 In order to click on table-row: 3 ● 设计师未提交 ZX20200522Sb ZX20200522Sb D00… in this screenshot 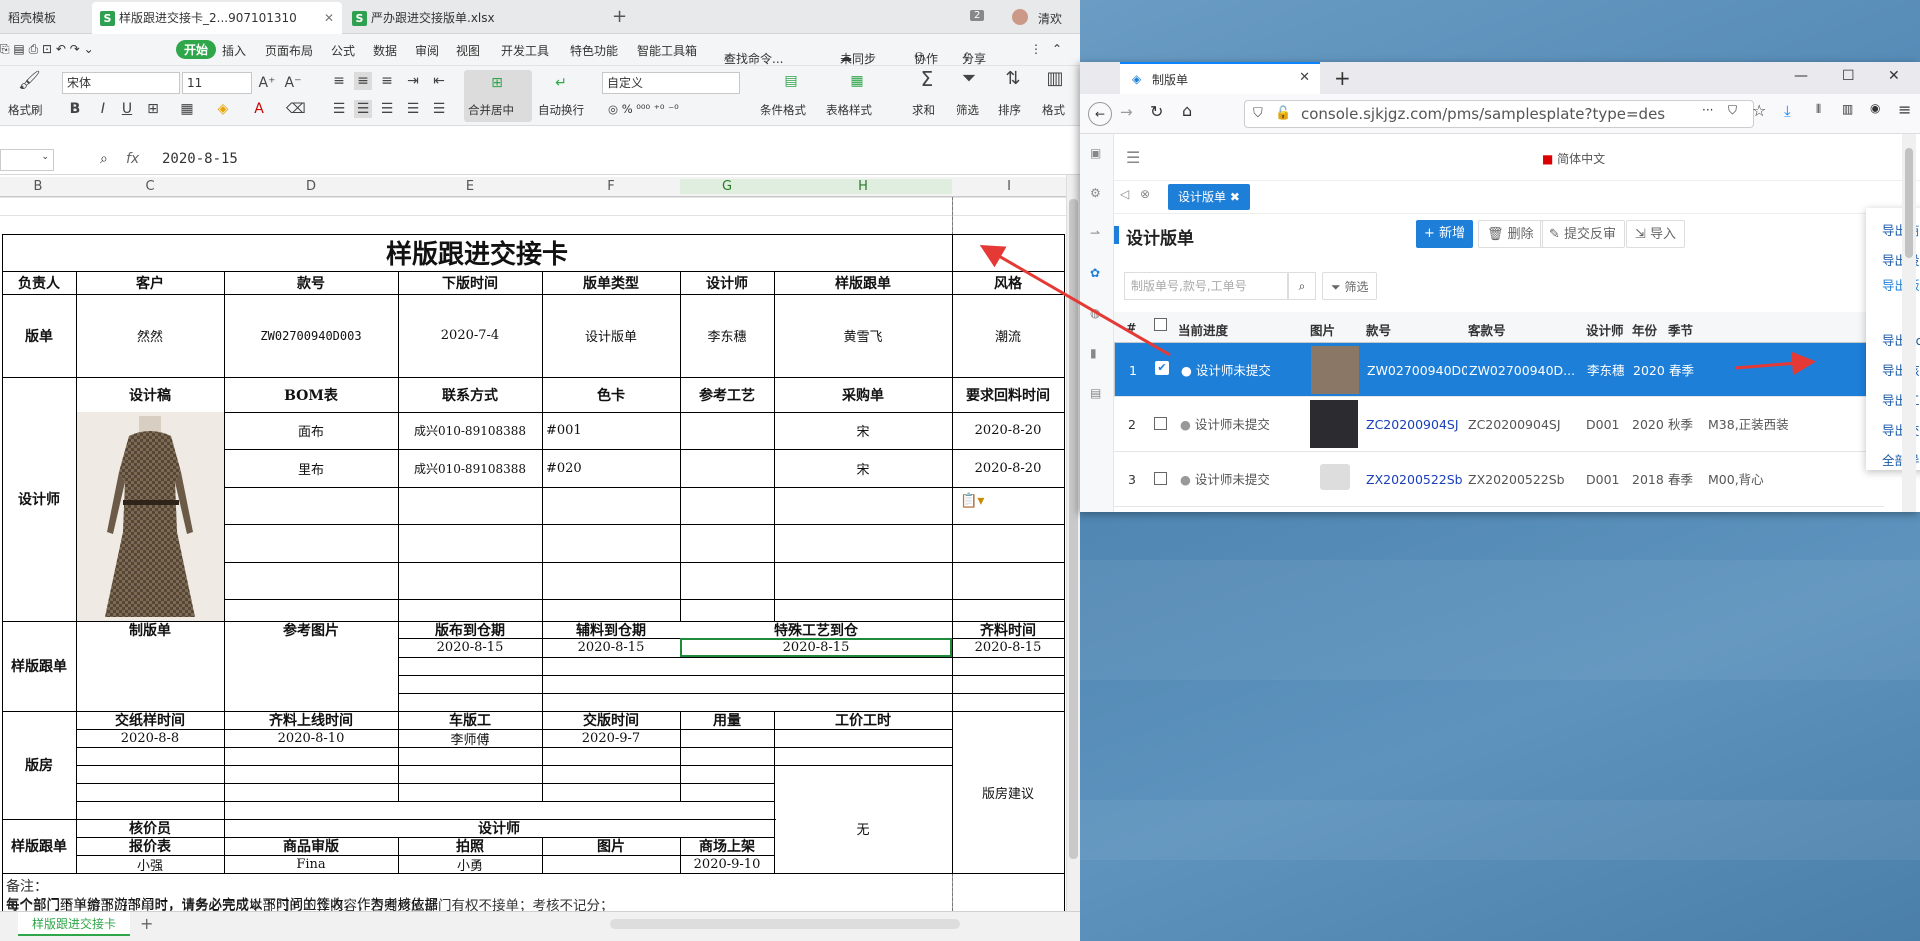, I will do `click(1499, 479)`.